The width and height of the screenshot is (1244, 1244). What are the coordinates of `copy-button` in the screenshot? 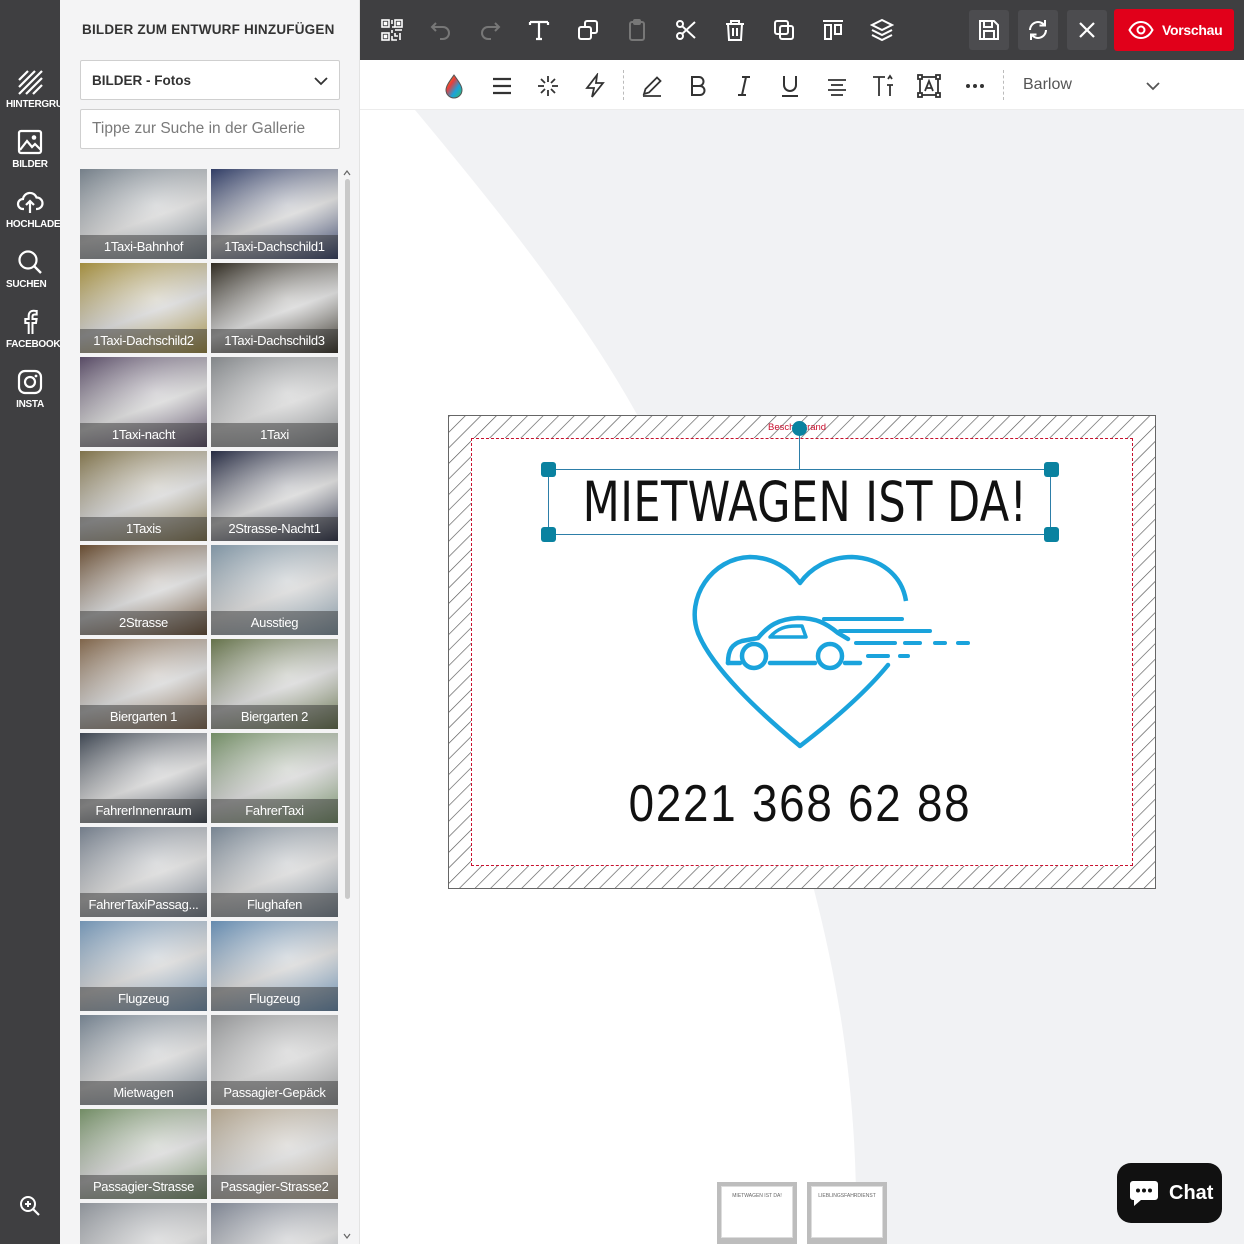 It's located at (588, 30).